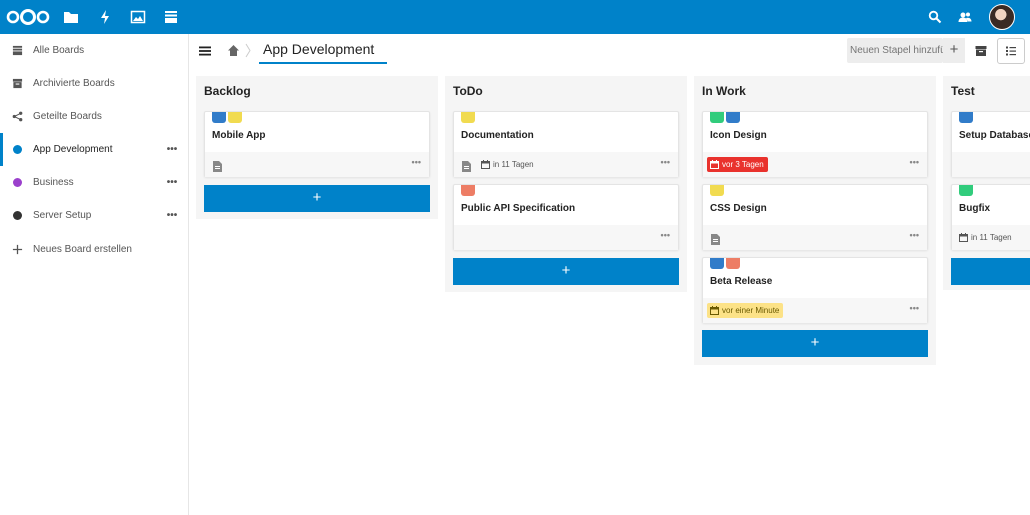 Image resolution: width=1030 pixels, height=515 pixels. I want to click on deck-app-icon, so click(171, 17).